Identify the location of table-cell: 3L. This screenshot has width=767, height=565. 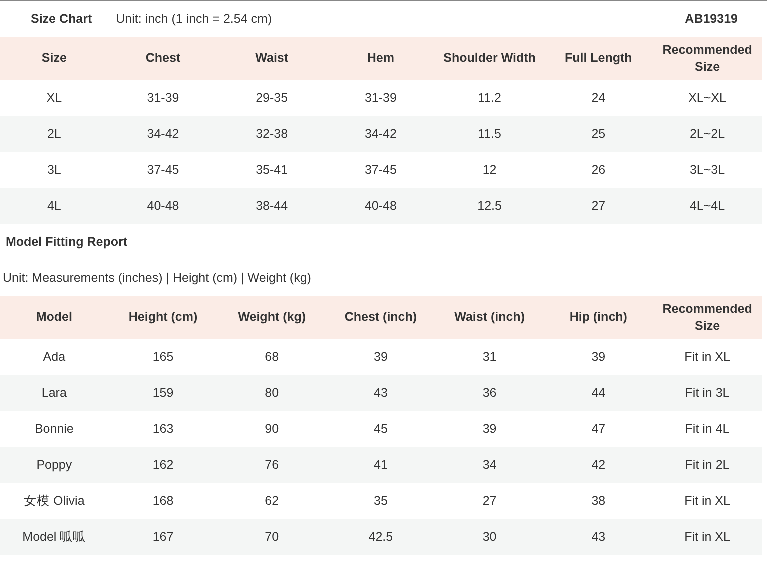
(54, 170).